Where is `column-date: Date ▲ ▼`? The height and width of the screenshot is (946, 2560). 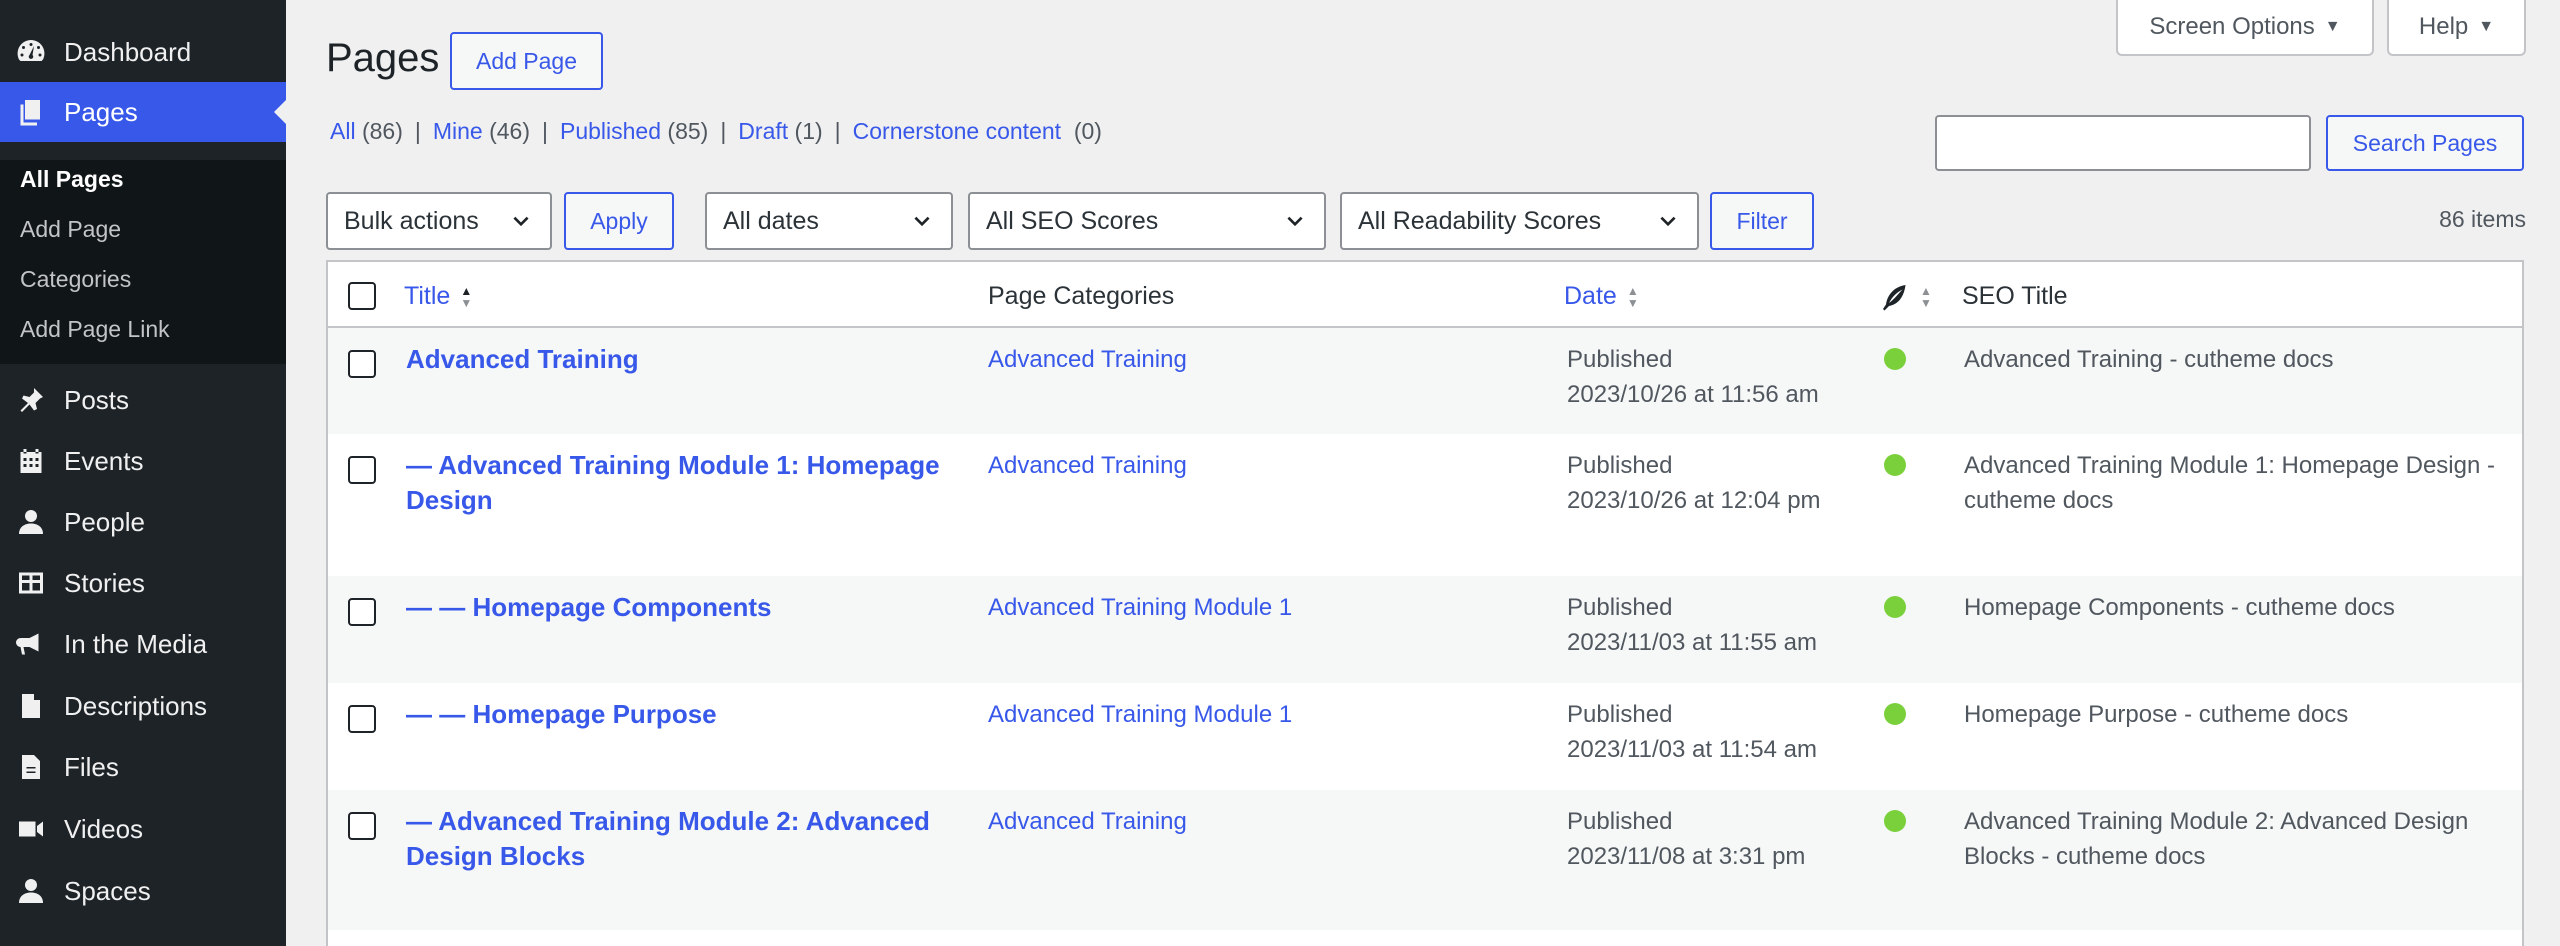 column-date: Date ▲ ▼ is located at coordinates (1601, 296).